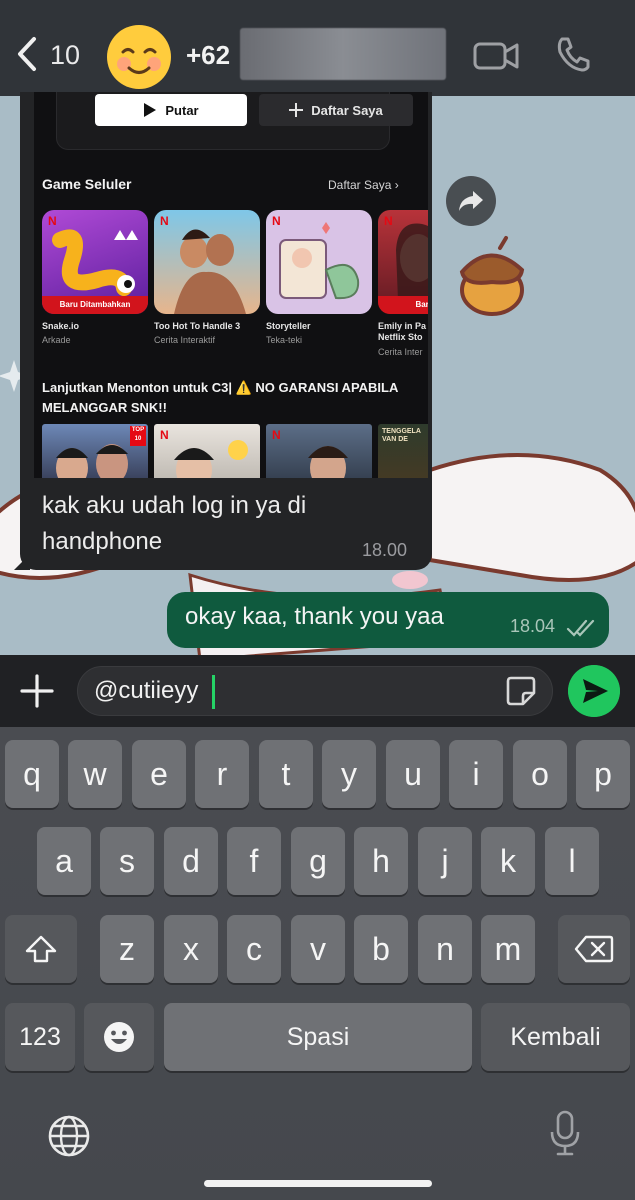 Image resolution: width=635 pixels, height=1200 pixels. What do you see at coordinates (555, 1037) in the screenshot?
I see `return-key: Kembali` at bounding box center [555, 1037].